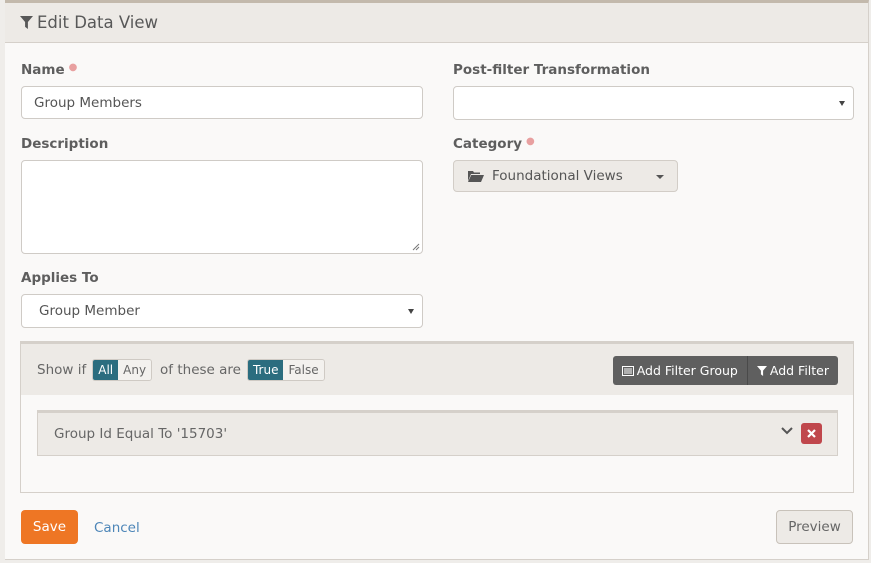  Describe the element at coordinates (222, 207) in the screenshot. I see `description-textarea` at that location.